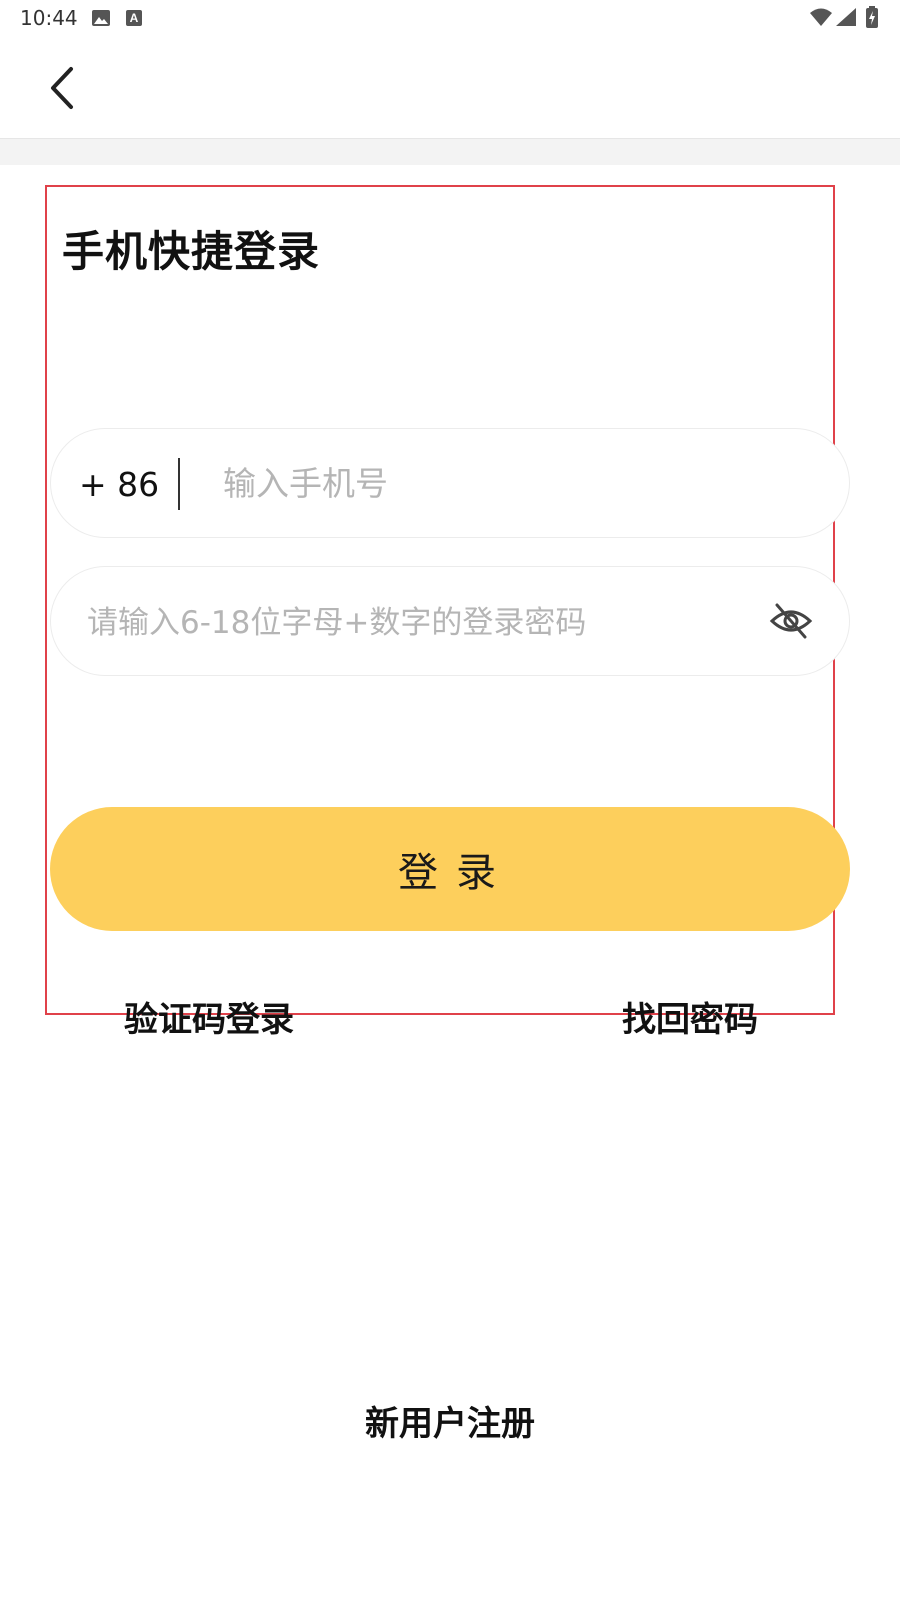  I want to click on back-button, so click(62, 88).